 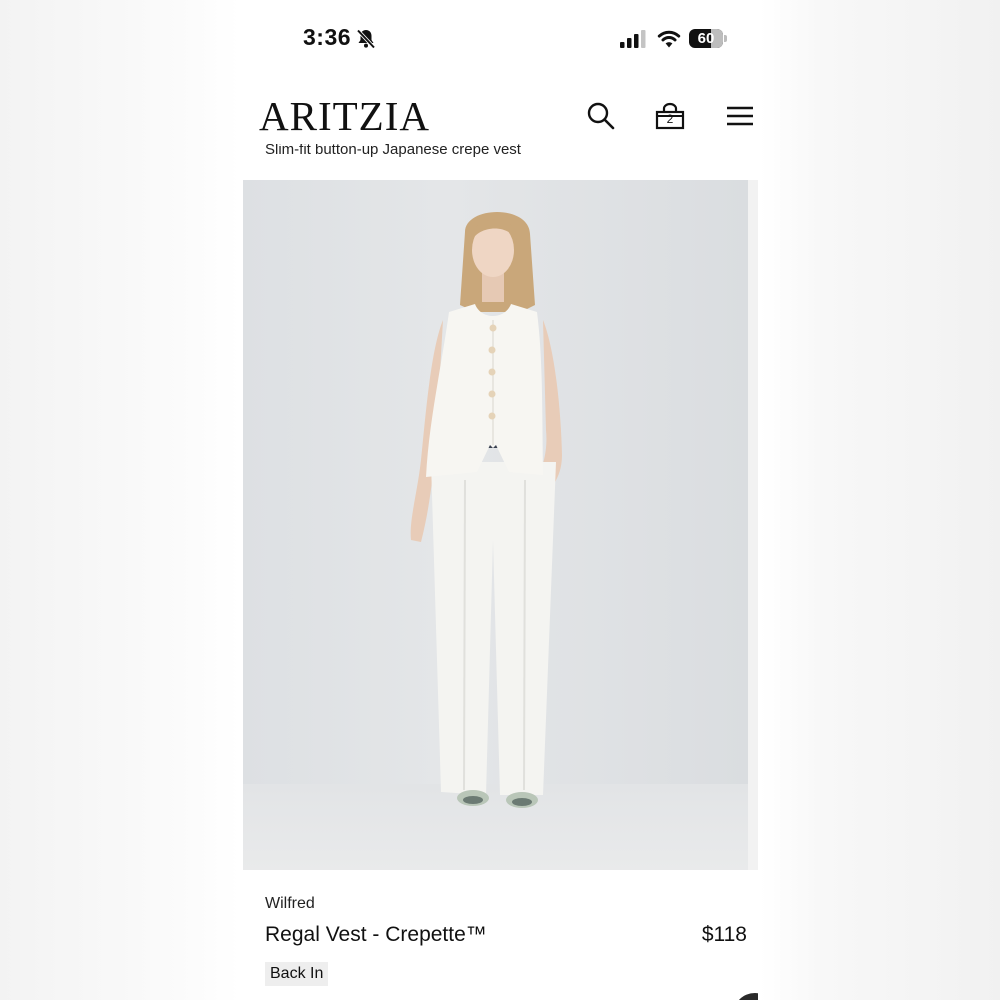 I want to click on battery-cap, so click(x=725, y=38).